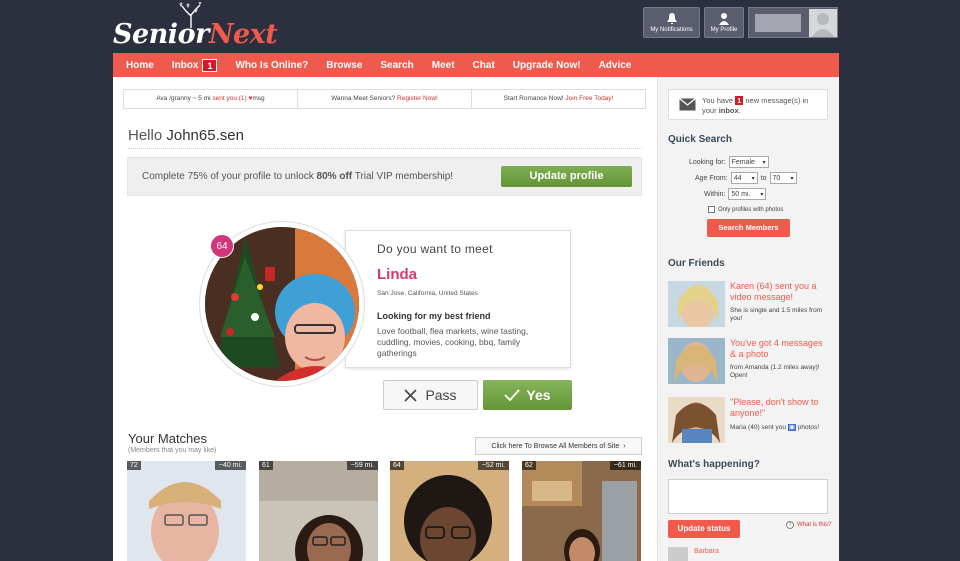  I want to click on logo-text-next: Next, so click(243, 34).